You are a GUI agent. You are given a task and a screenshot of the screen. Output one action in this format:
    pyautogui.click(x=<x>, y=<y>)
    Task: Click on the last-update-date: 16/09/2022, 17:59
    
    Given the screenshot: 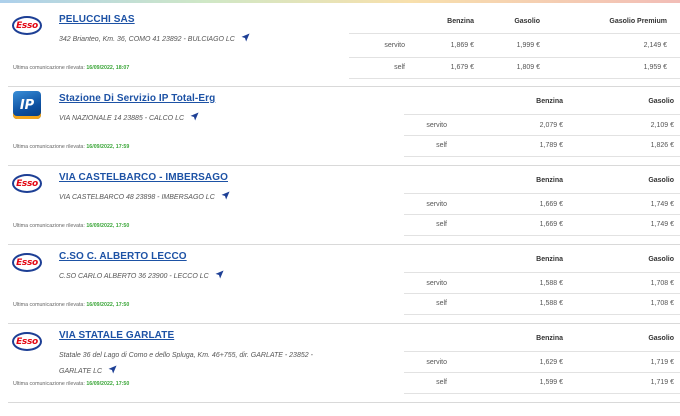 What is the action you would take?
    pyautogui.click(x=108, y=147)
    